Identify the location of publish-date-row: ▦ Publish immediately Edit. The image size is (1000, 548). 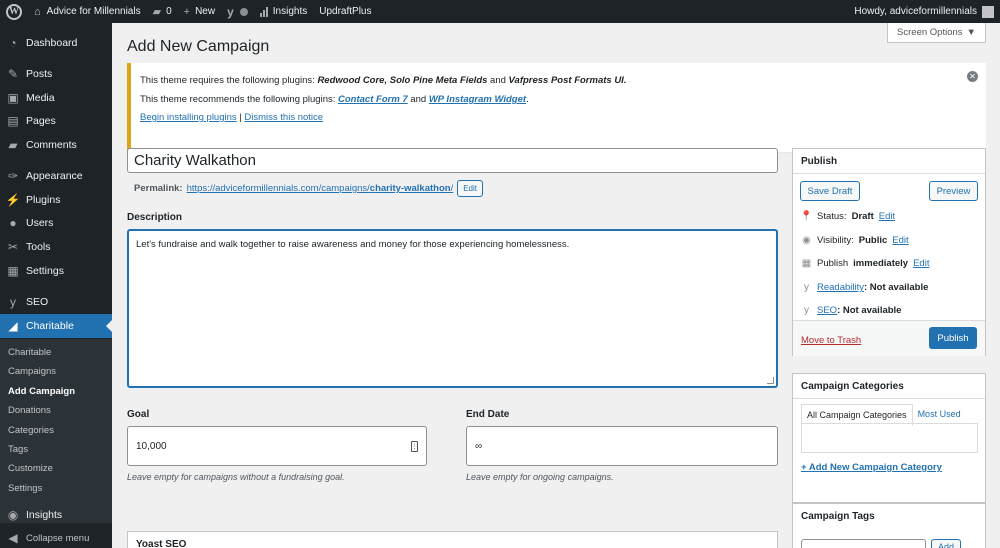
(865, 263).